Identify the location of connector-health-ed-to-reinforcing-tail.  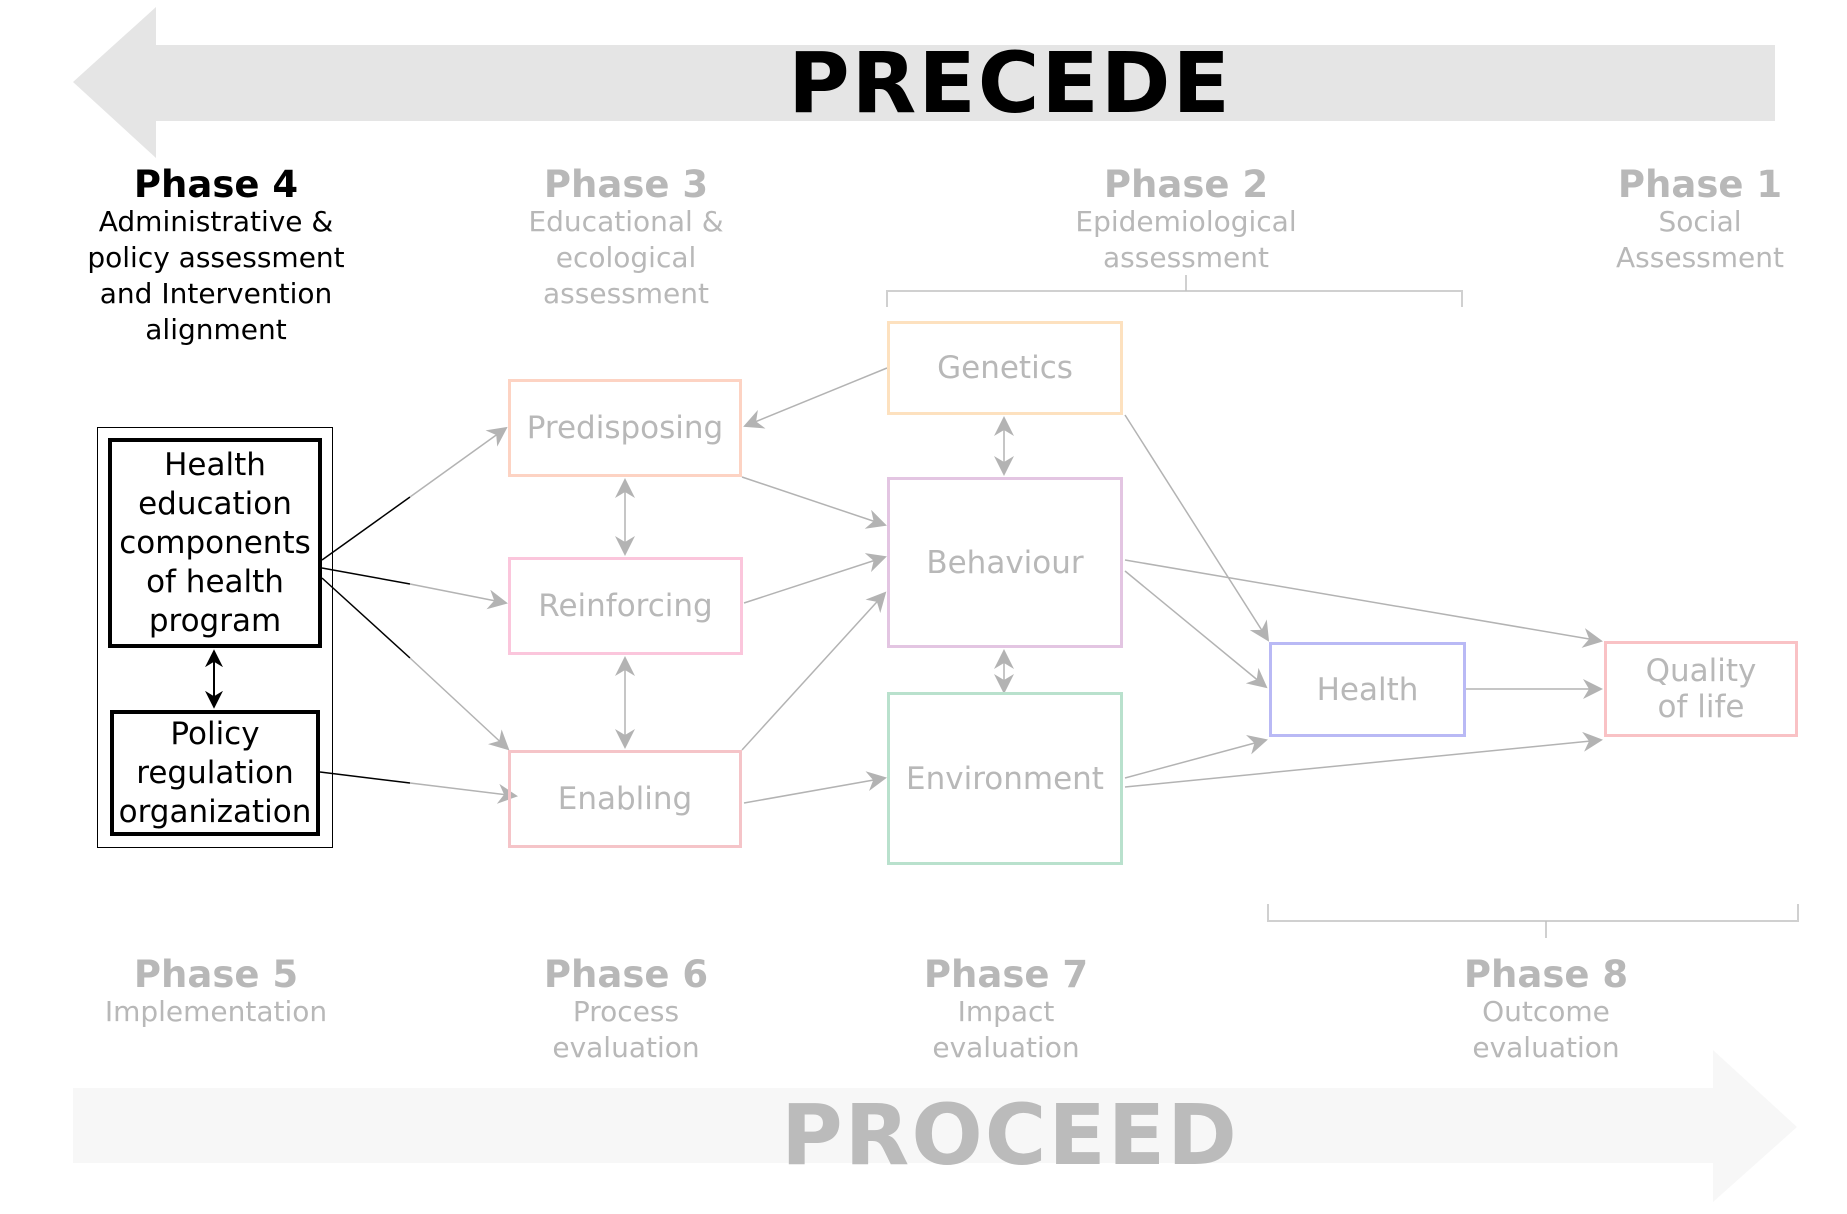
(458, 596).